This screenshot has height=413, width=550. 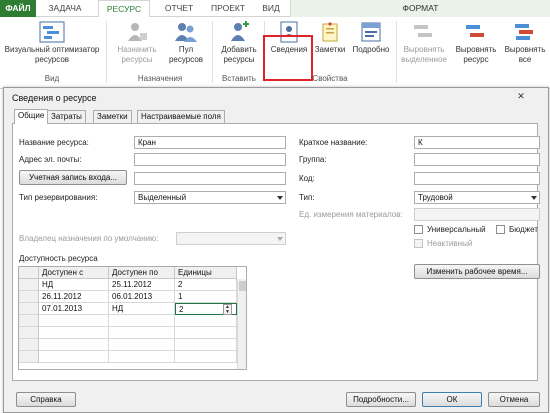 What do you see at coordinates (452, 399) in the screenshot?
I see `ok-button: ОК` at bounding box center [452, 399].